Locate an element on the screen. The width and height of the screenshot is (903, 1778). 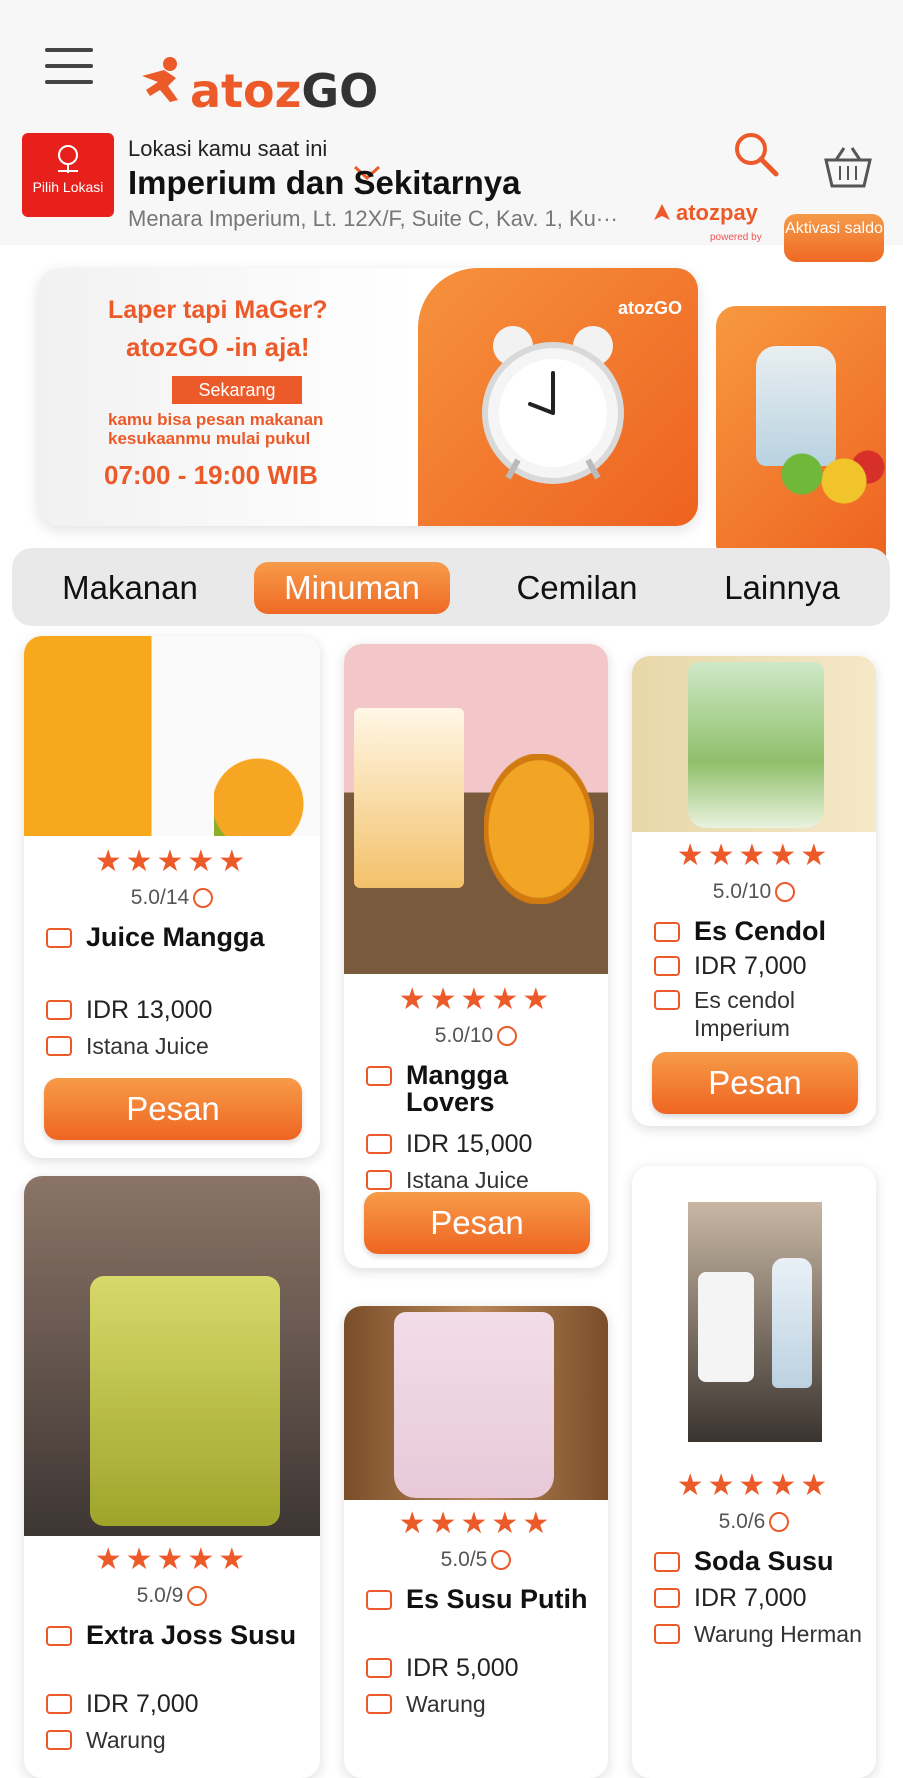
location-title: Imperium dan Sekitarnya is located at coordinates (324, 183).